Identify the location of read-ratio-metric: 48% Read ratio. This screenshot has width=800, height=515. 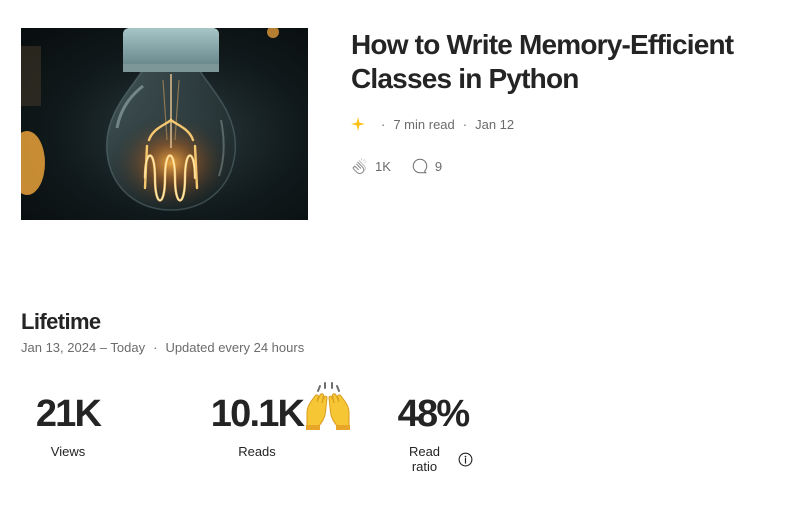
(433, 433).